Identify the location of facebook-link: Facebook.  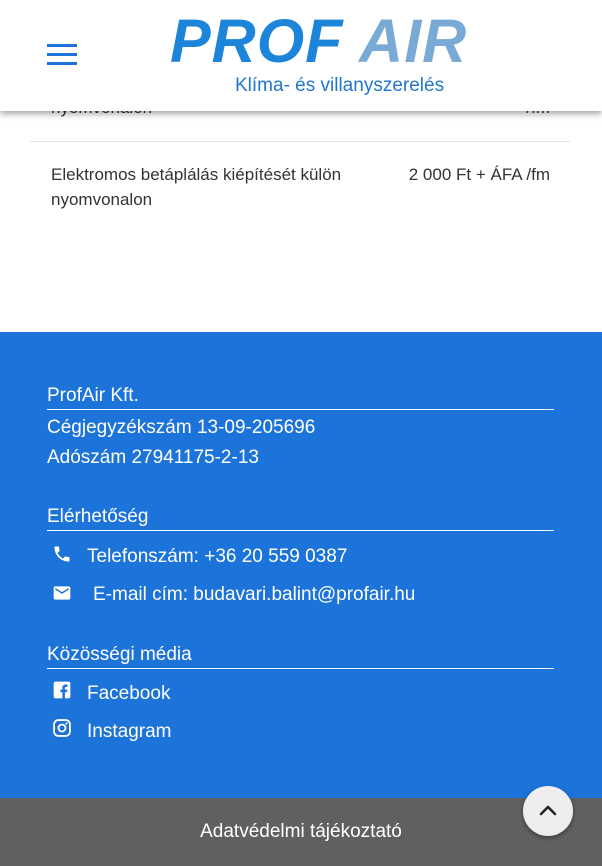
(128, 694).